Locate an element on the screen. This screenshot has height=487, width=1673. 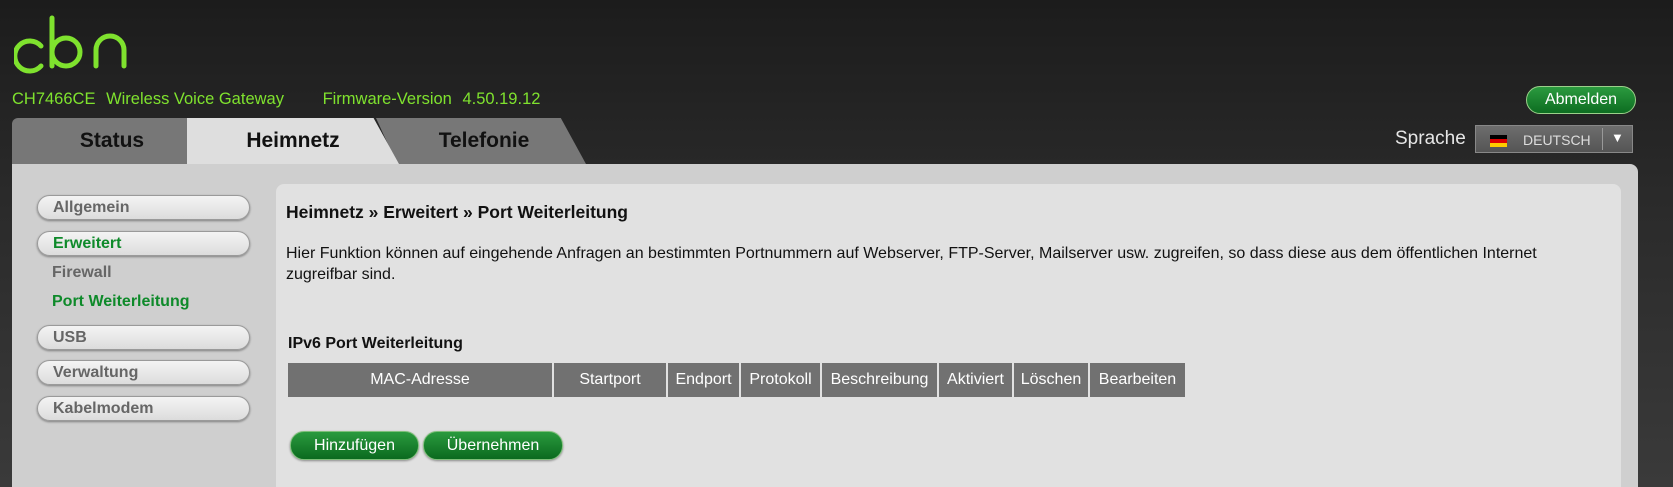
add-button: Hinzufügen is located at coordinates (354, 445).